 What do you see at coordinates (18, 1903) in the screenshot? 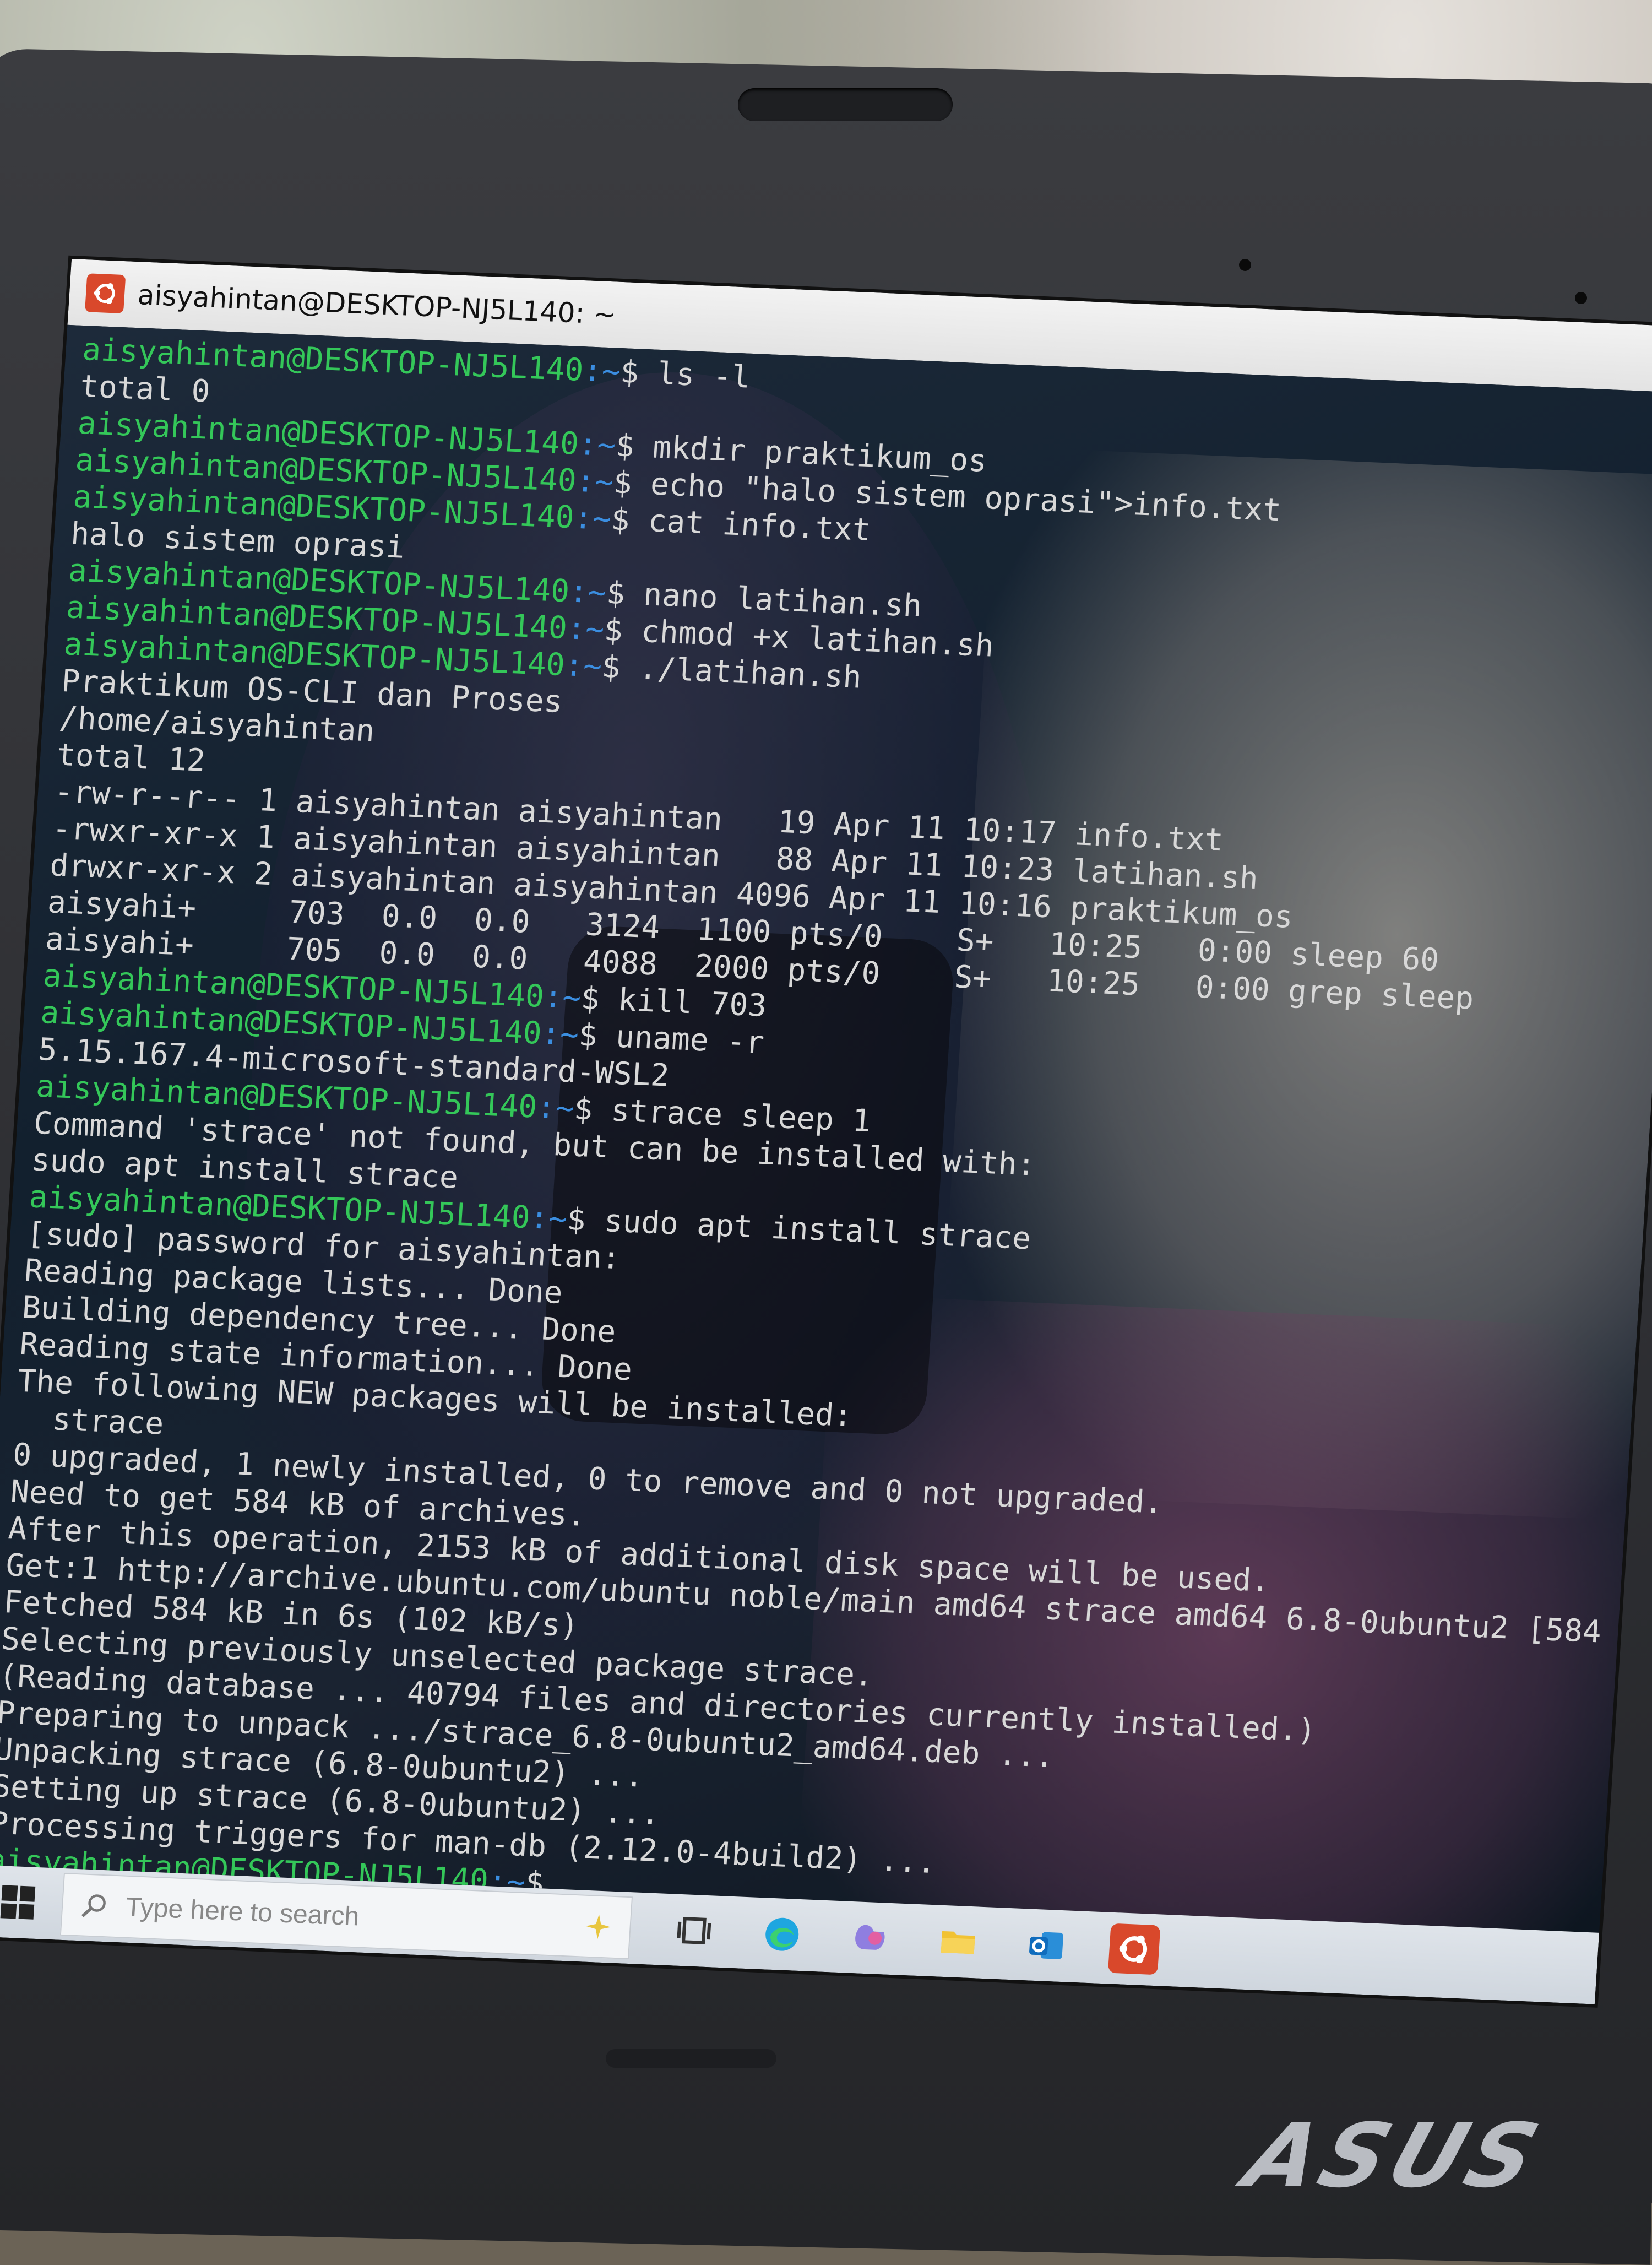
I see `windows-start-icon` at bounding box center [18, 1903].